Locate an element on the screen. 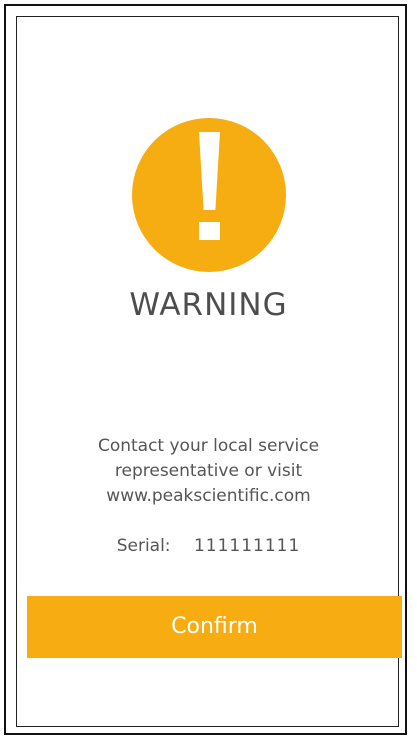 The width and height of the screenshot is (417, 743). message-line-3: www.peakscientific.com is located at coordinates (208, 496).